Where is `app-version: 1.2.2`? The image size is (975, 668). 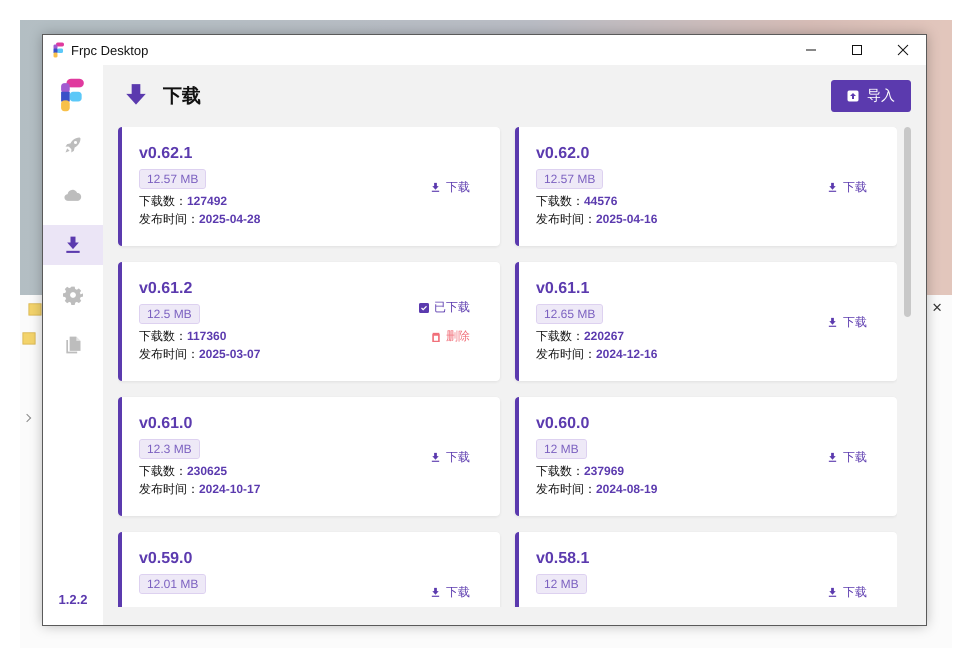 app-version: 1.2.2 is located at coordinates (73, 599).